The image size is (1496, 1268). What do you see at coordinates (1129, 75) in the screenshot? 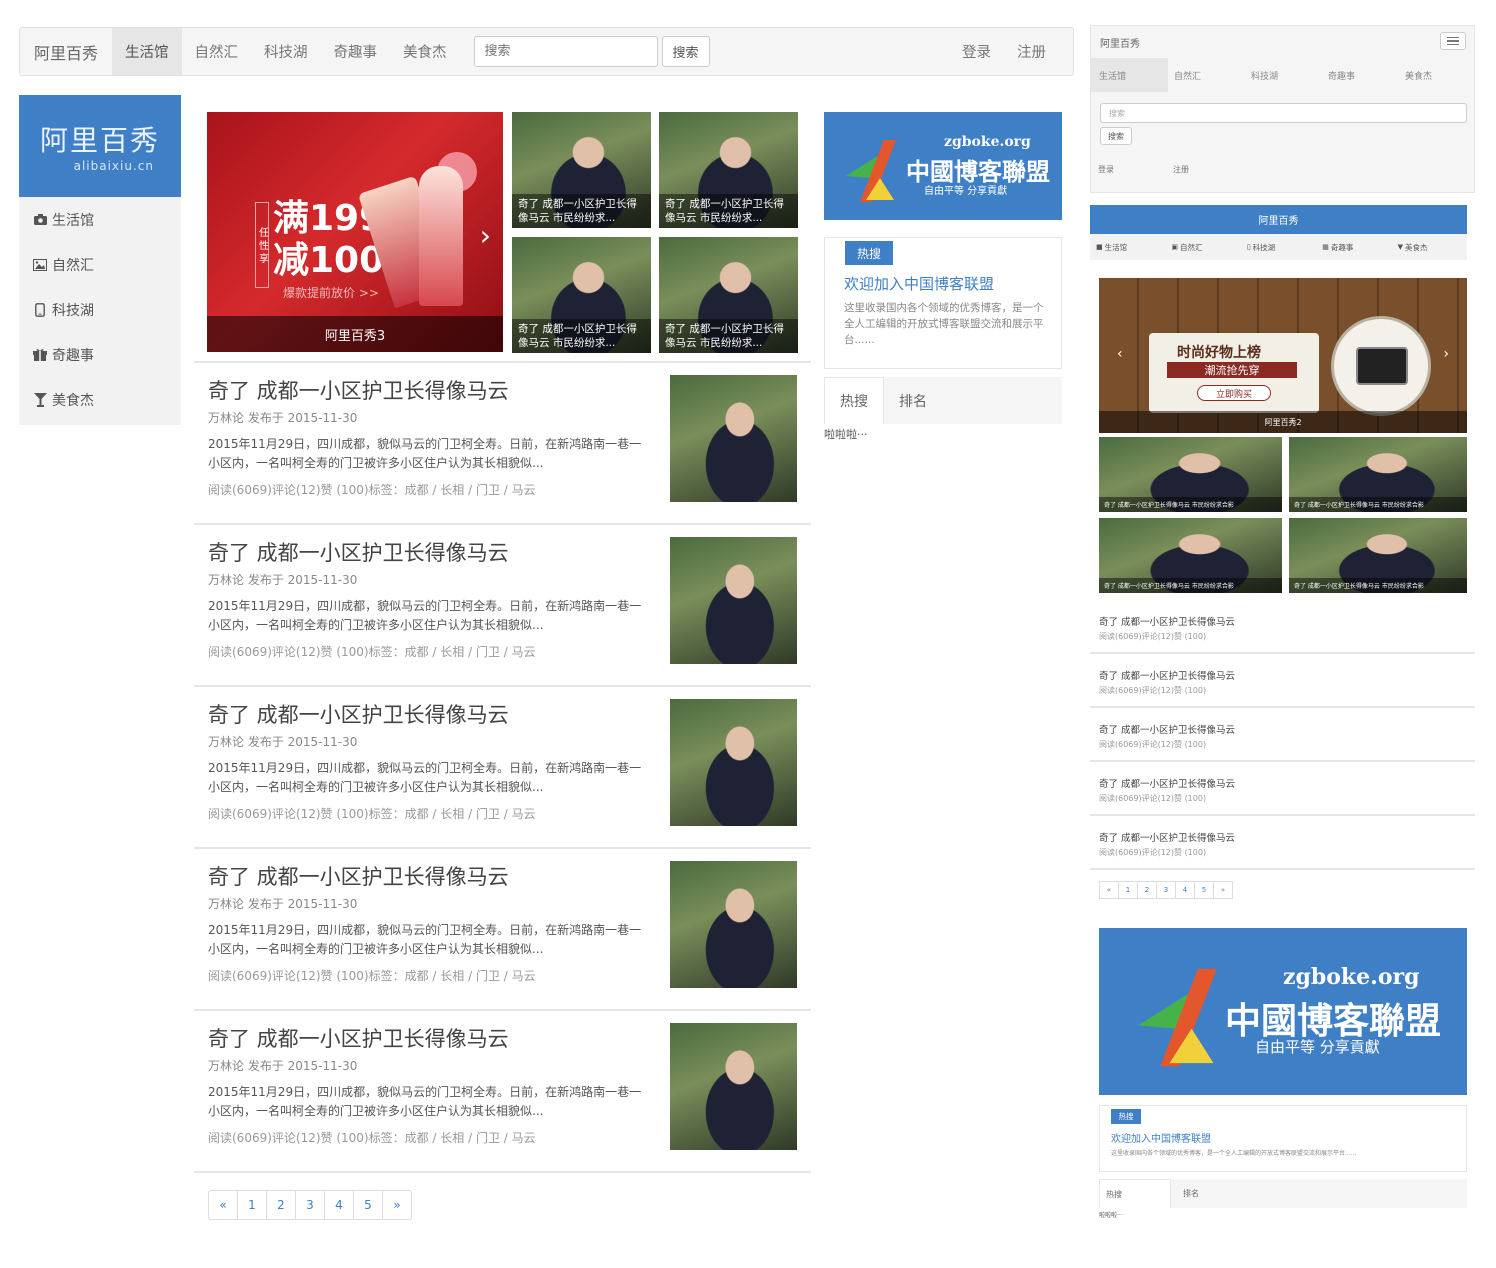
I see `mobile-nav-shenghuoguan: 生活馆` at bounding box center [1129, 75].